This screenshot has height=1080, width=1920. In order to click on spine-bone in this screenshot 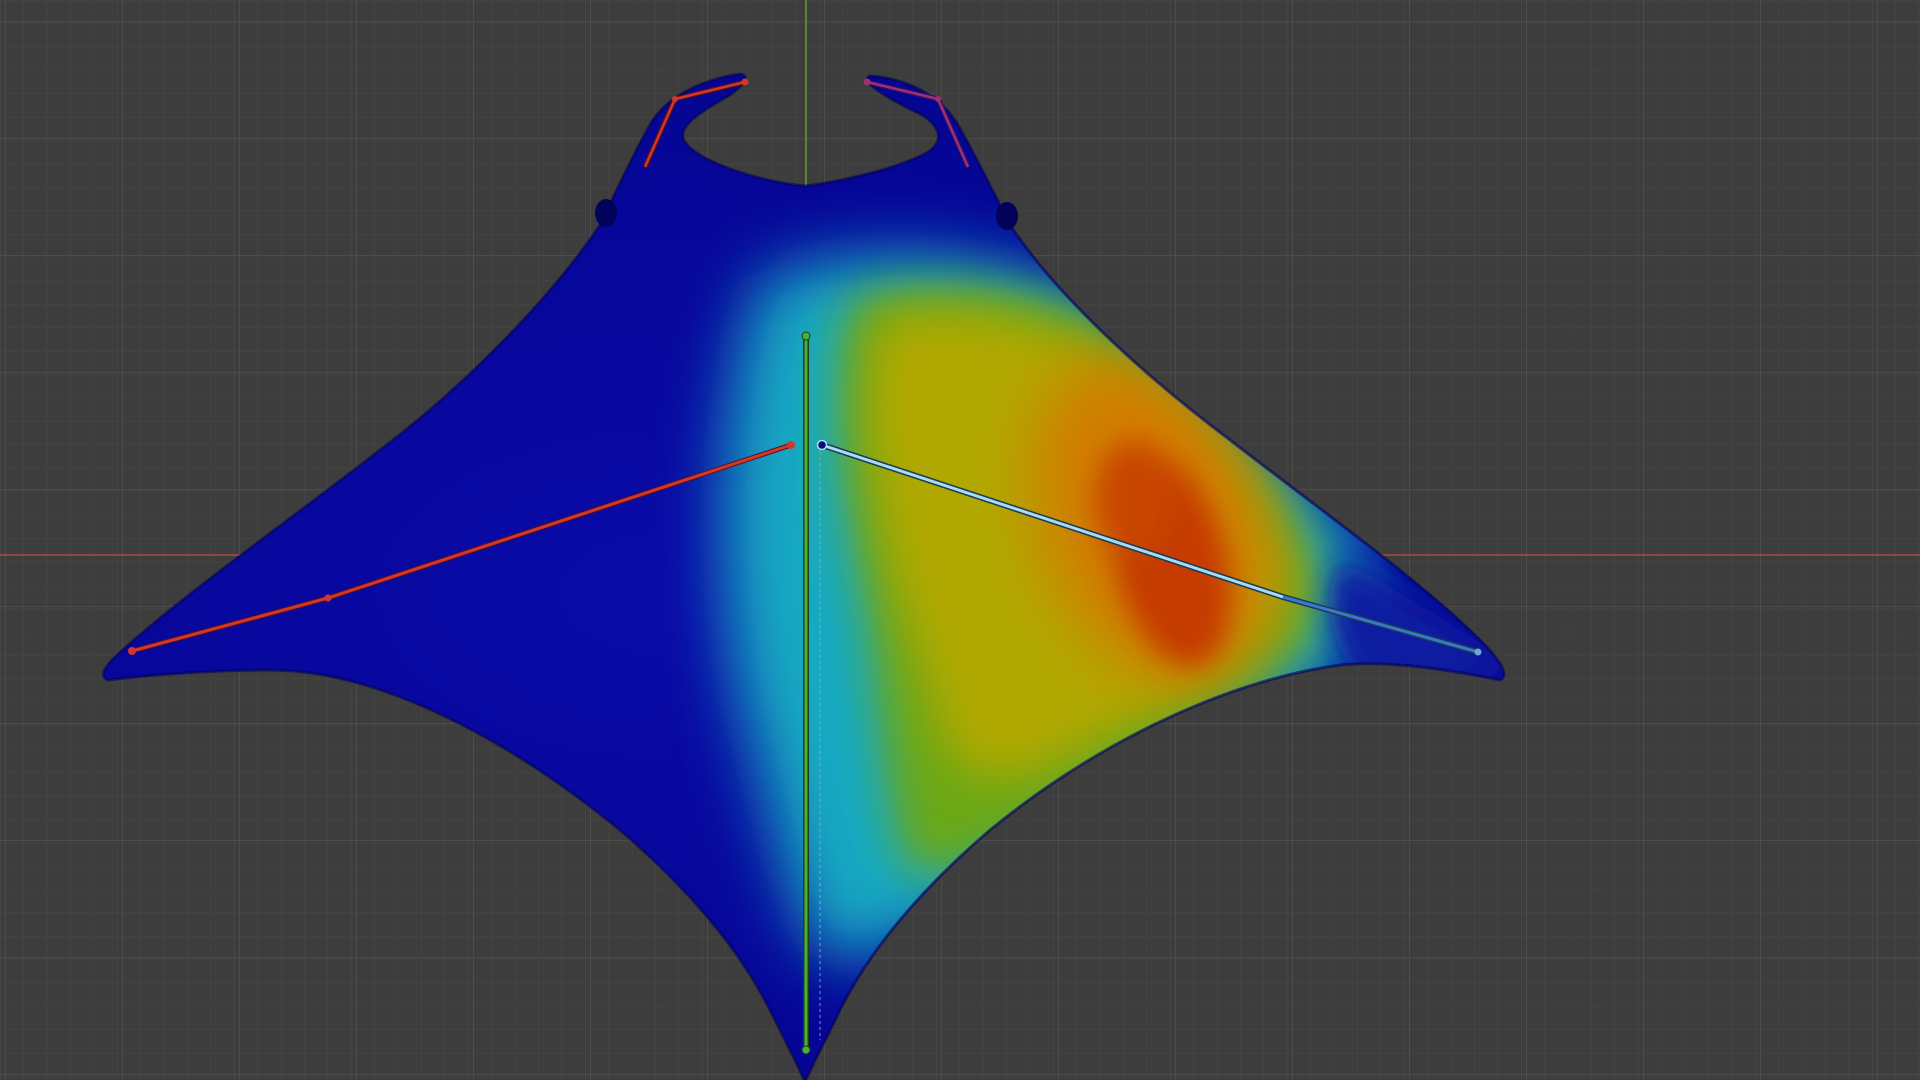, I will do `click(806, 693)`.